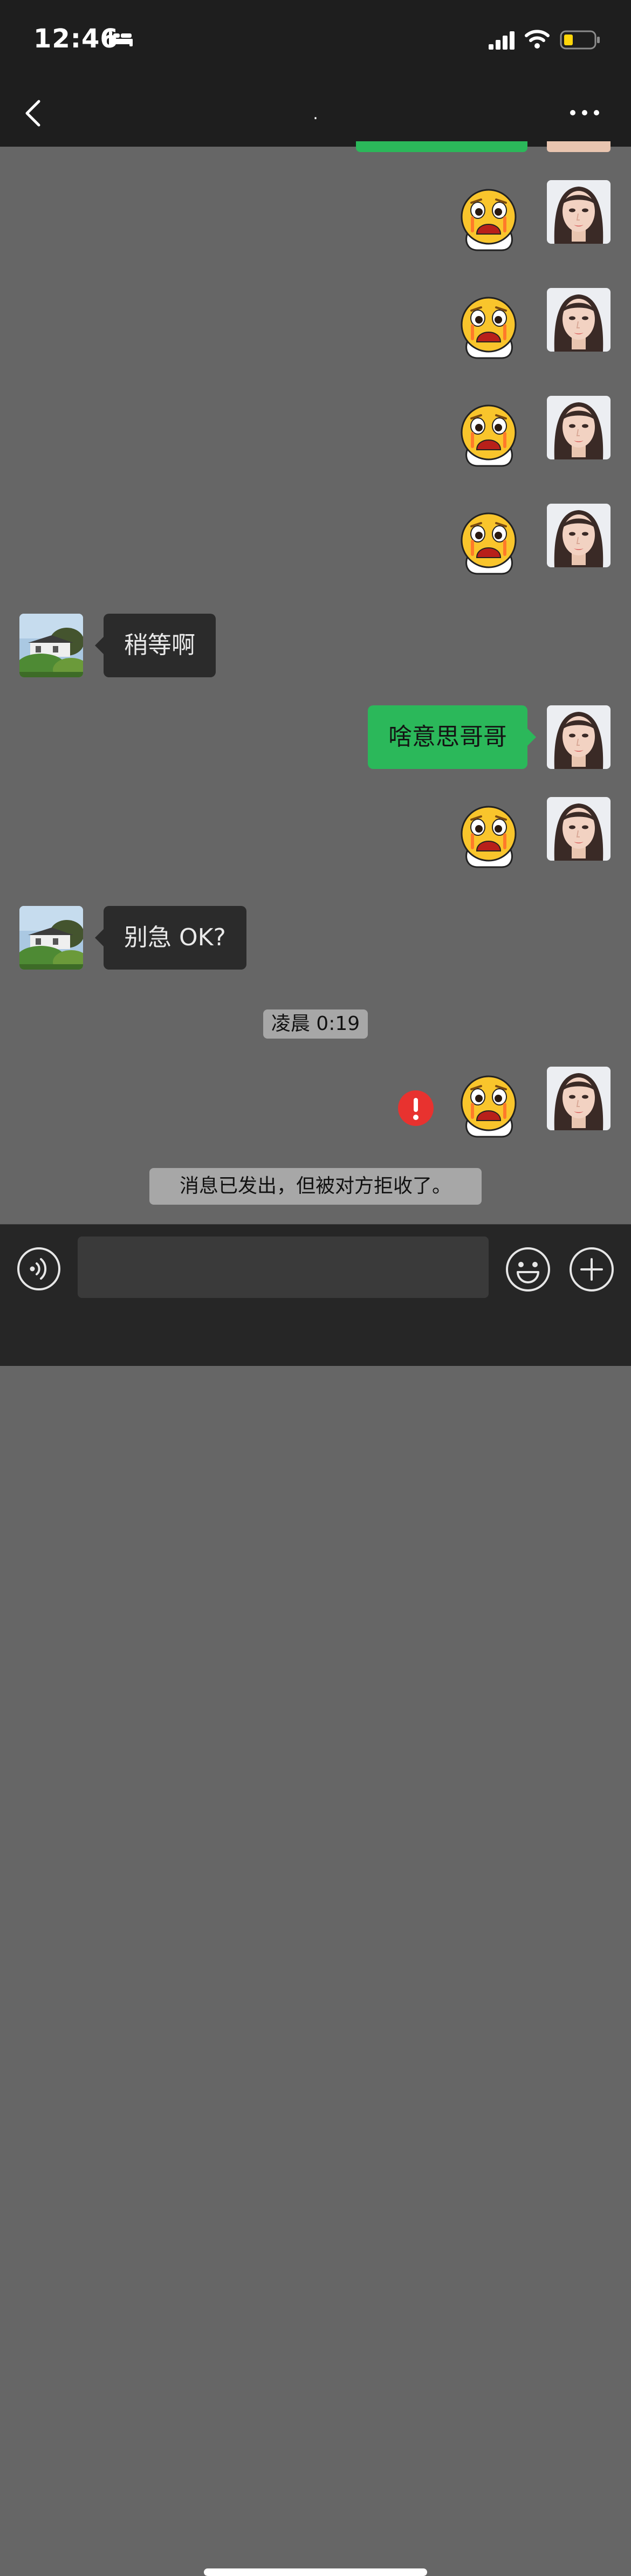  Describe the element at coordinates (315, 2572) in the screenshot. I see `home-indicator` at that location.